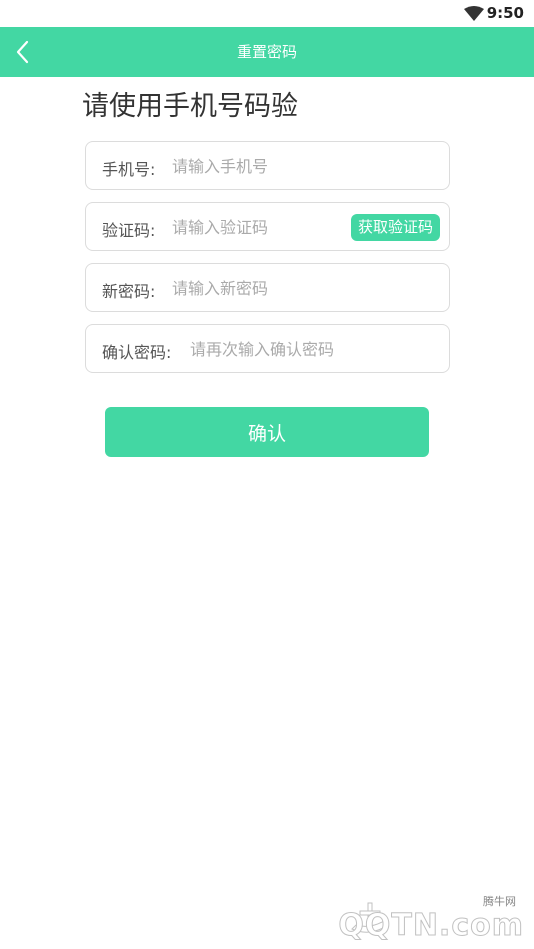 Image resolution: width=534 pixels, height=949 pixels. I want to click on wifi-icon, so click(474, 13).